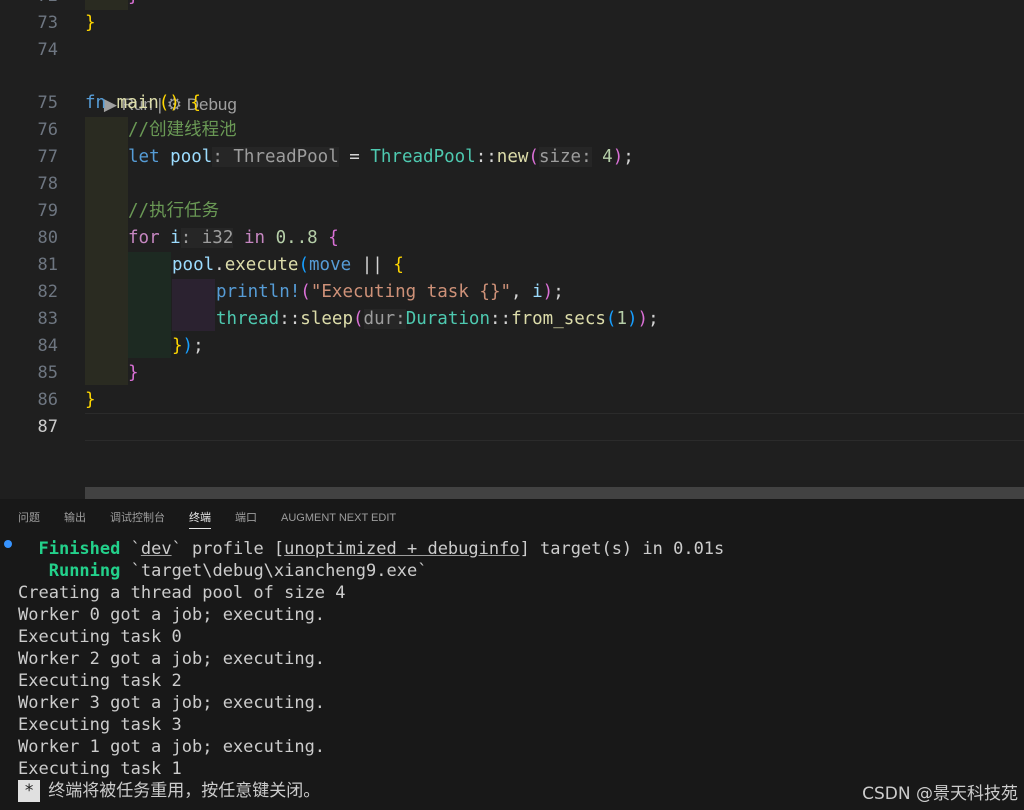  I want to click on panel-tabs: 问题 输出 调试控制台 终端 端口 AUGMENT NEXT EDIT, so click(512, 518).